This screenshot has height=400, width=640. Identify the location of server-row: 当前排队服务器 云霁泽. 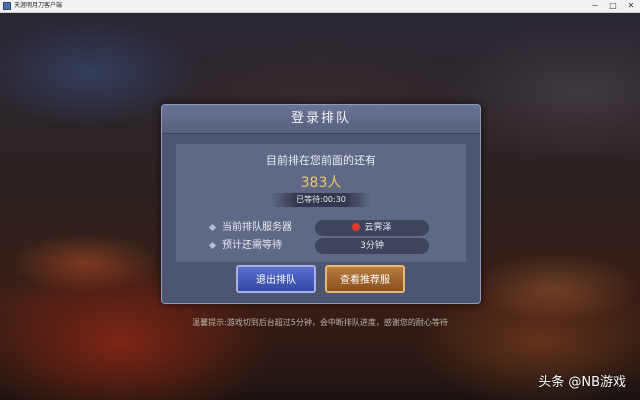
(329, 228).